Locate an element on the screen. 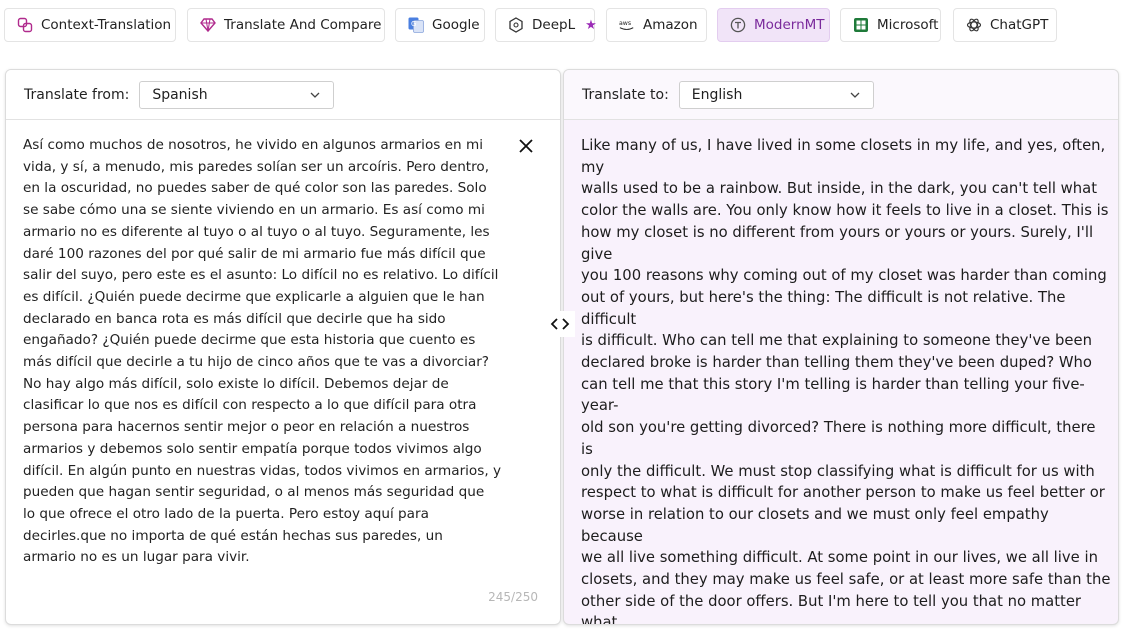 The width and height of the screenshot is (1132, 631). modernmt-icon is located at coordinates (738, 25).